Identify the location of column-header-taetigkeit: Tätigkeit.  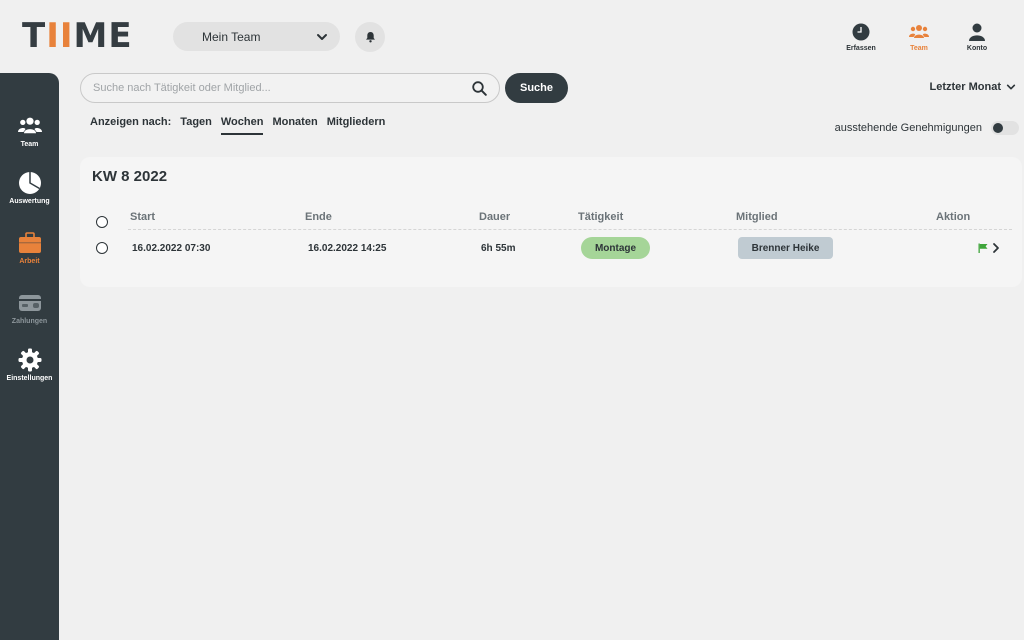
(601, 217).